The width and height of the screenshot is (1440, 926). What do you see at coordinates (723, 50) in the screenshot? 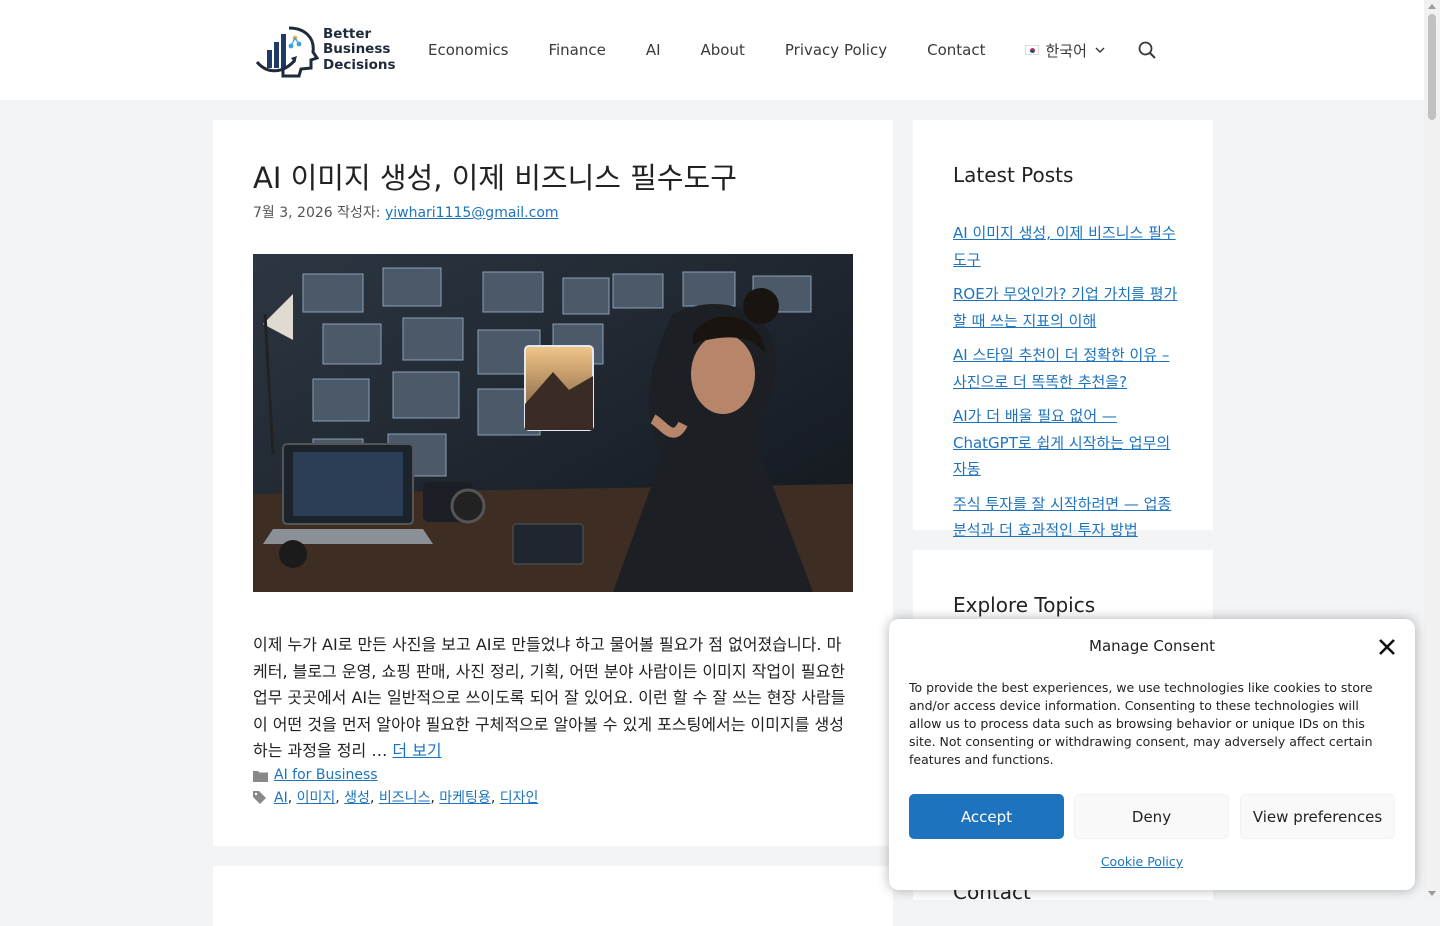
I see `nav-item-about: About` at bounding box center [723, 50].